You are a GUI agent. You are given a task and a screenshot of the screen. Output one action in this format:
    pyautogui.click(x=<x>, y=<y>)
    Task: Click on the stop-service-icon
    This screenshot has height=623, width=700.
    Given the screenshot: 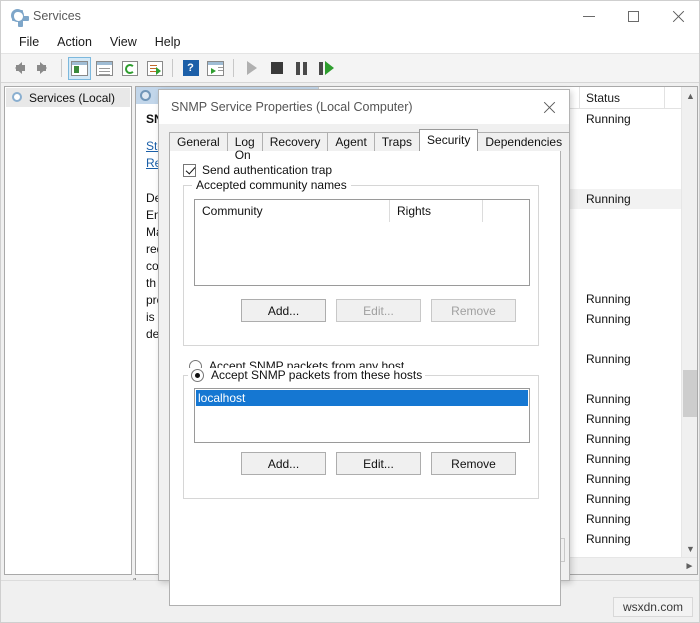 What is the action you would take?
    pyautogui.click(x=276, y=68)
    